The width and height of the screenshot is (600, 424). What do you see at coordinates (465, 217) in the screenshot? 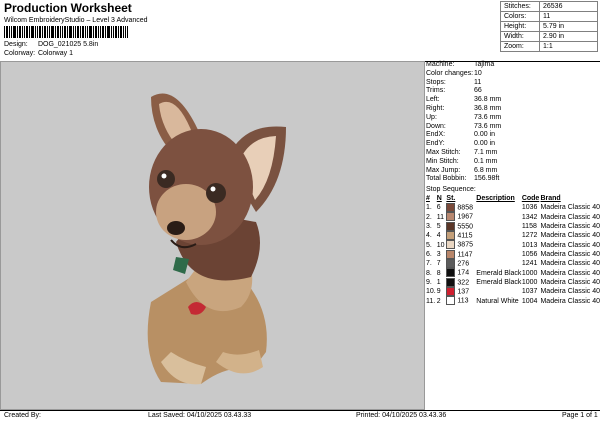
I see `stop-stitches: 1967` at bounding box center [465, 217].